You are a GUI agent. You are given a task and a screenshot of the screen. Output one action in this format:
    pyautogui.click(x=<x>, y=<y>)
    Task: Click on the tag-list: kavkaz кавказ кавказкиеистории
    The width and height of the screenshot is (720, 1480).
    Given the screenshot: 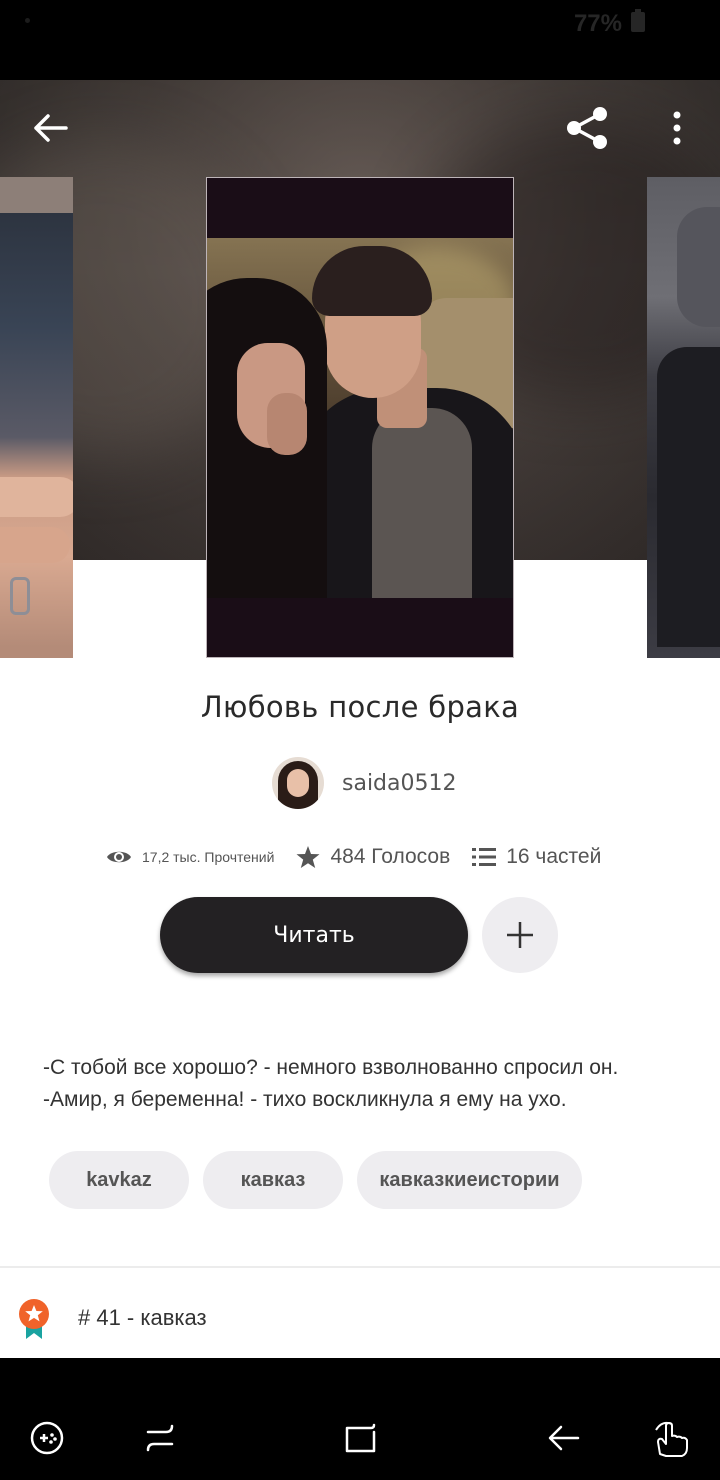 What is the action you would take?
    pyautogui.click(x=322, y=1180)
    